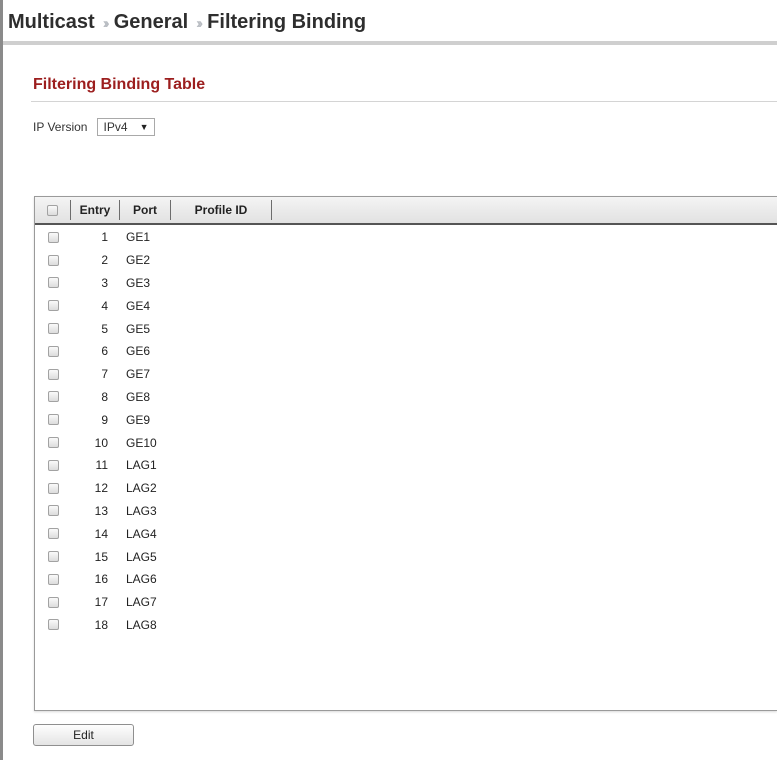 This screenshot has height=760, width=777. I want to click on cell-port: LAG7, so click(141, 602).